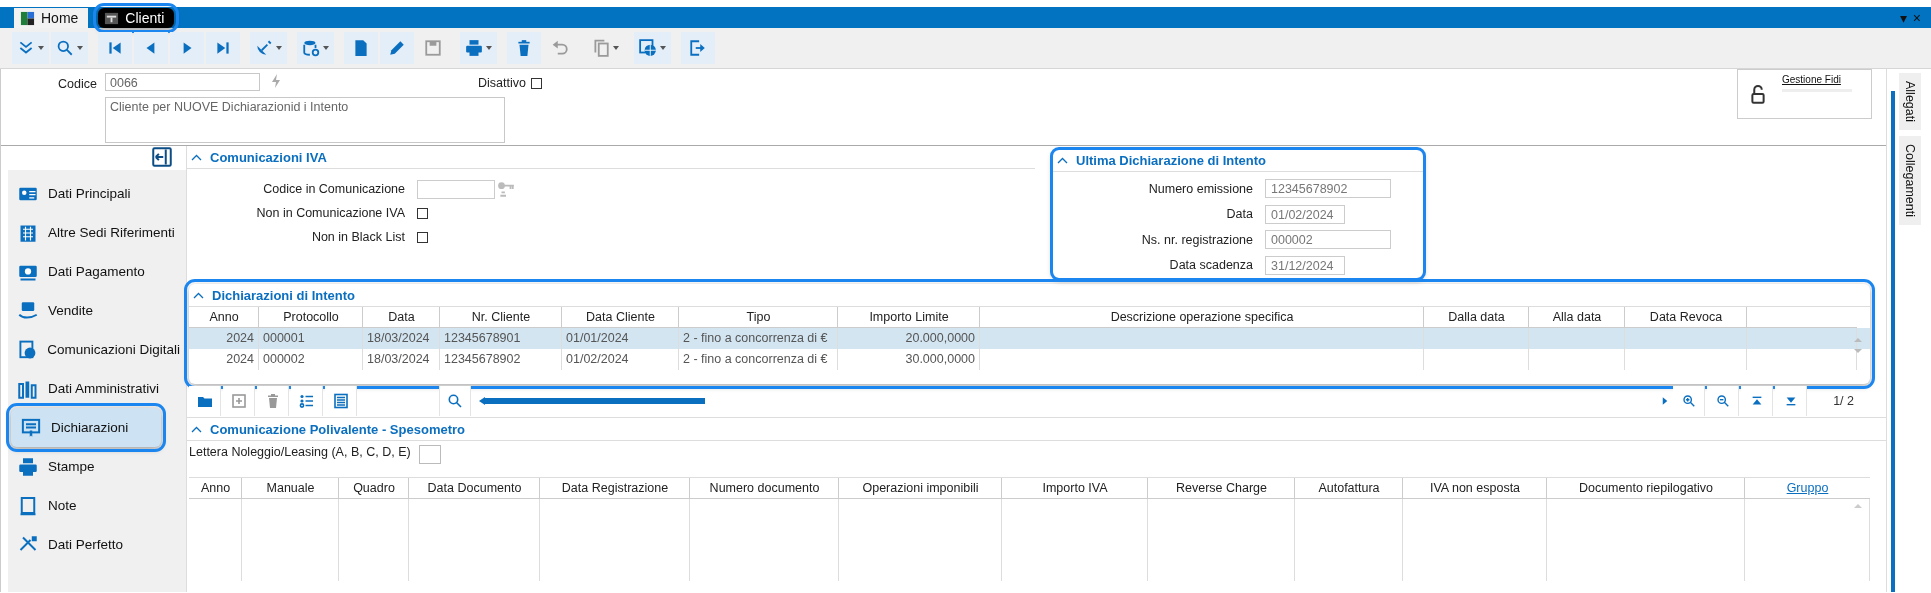 Image resolution: width=1931 pixels, height=593 pixels. What do you see at coordinates (506, 189) in the screenshot?
I see `key-icon` at bounding box center [506, 189].